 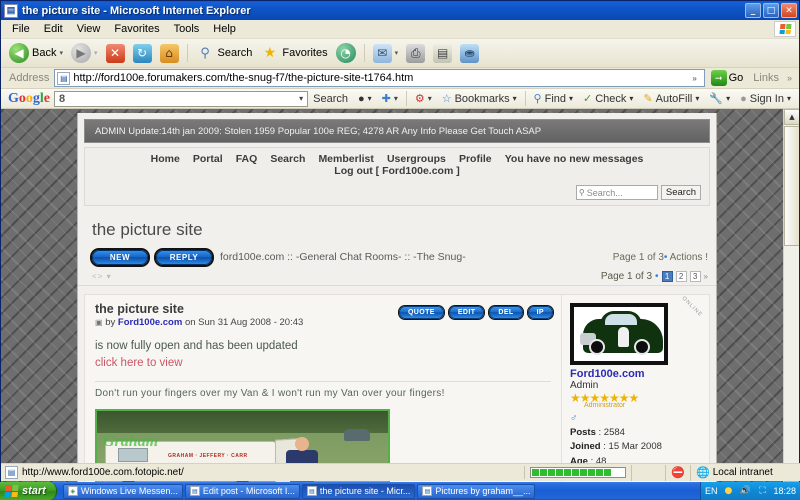 I want to click on forward-button: ▶ ▾, so click(x=84, y=53).